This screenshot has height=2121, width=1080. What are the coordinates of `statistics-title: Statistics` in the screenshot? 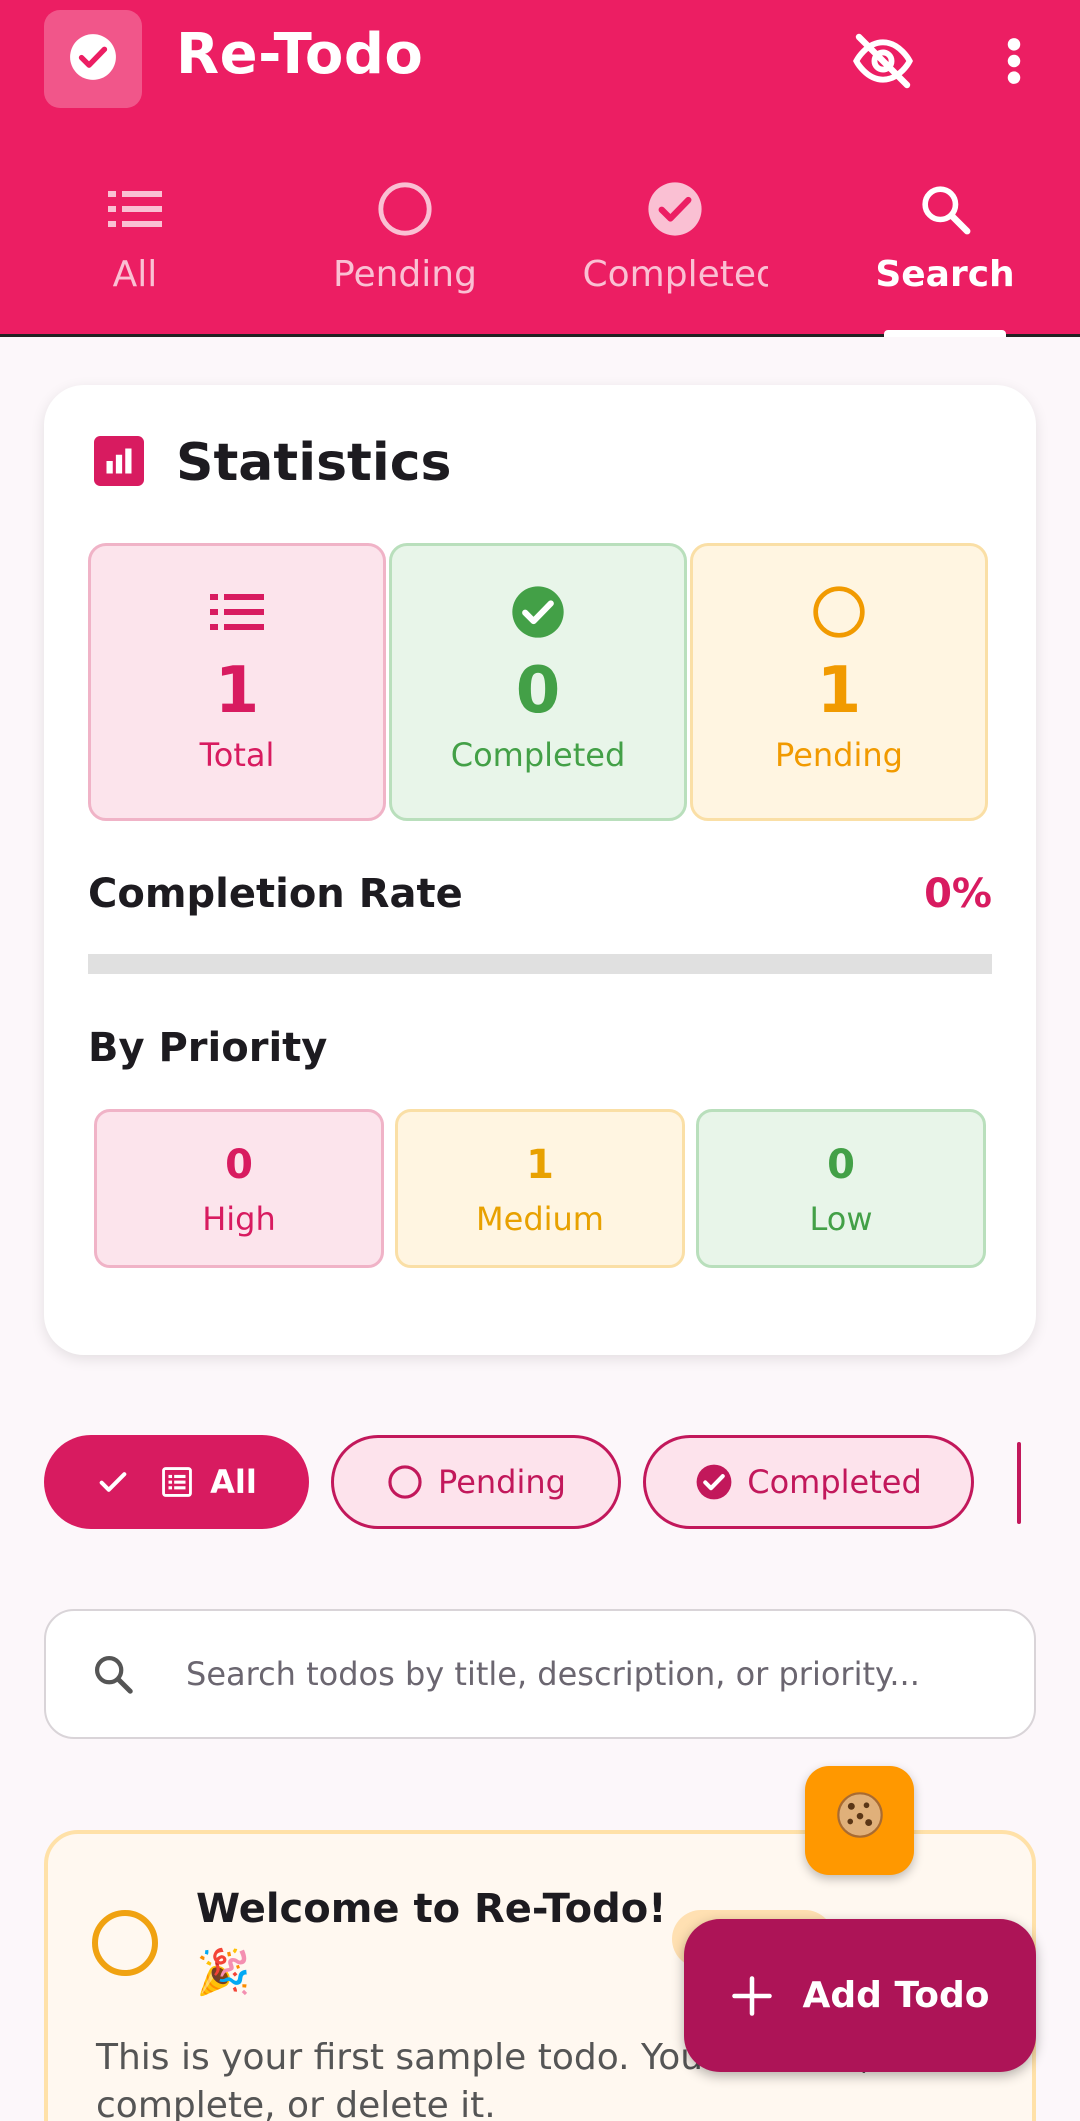 It's located at (314, 463).